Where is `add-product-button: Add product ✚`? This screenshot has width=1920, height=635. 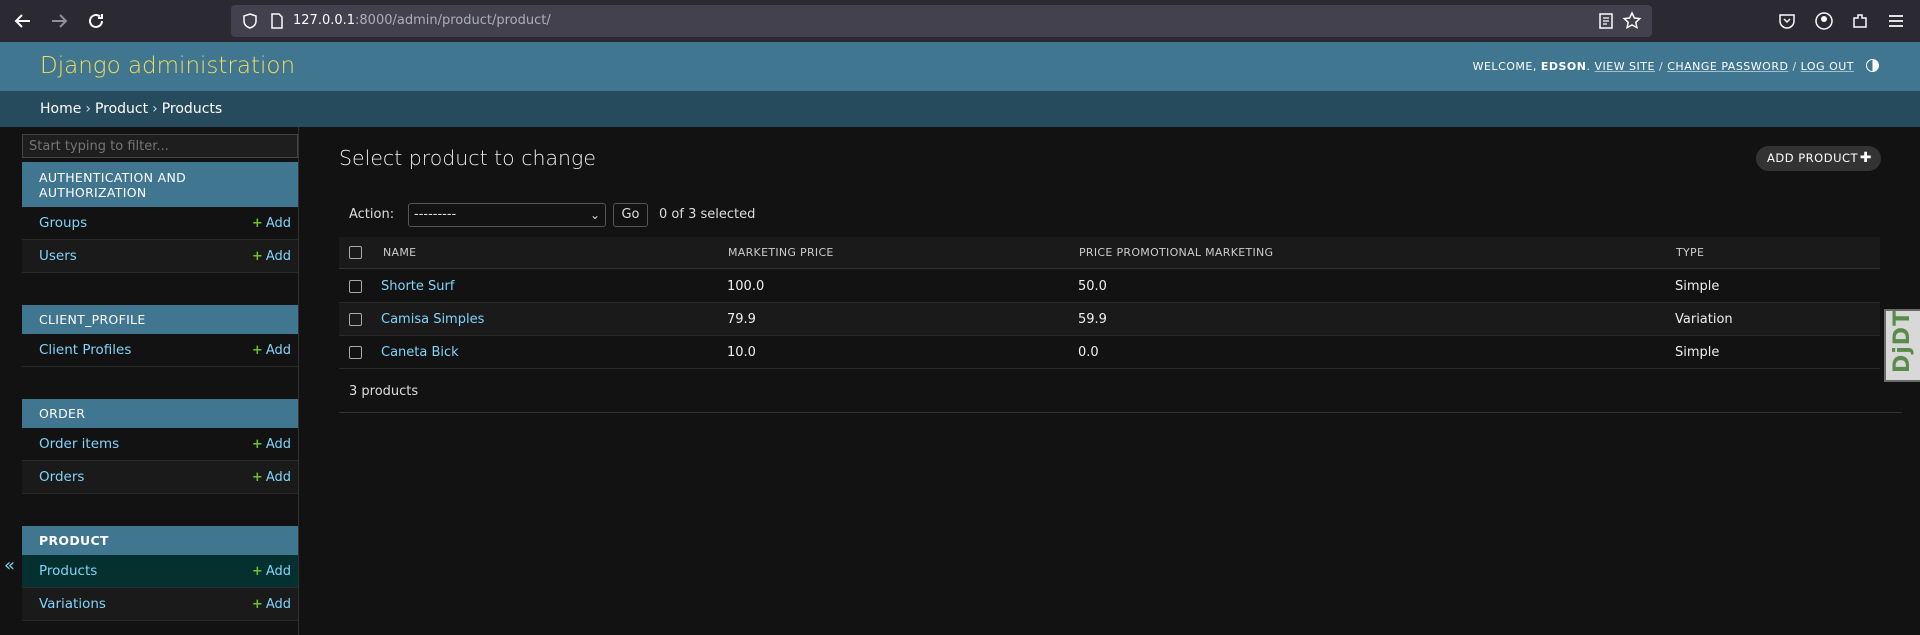
add-product-button: Add product ✚ is located at coordinates (1818, 158).